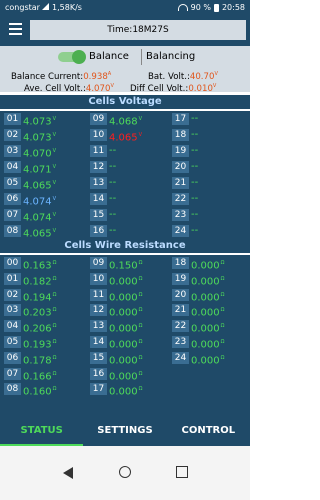  Describe the element at coordinates (41, 327) in the screenshot. I see `resistance-cell-04: 04 0.206Ω` at that location.